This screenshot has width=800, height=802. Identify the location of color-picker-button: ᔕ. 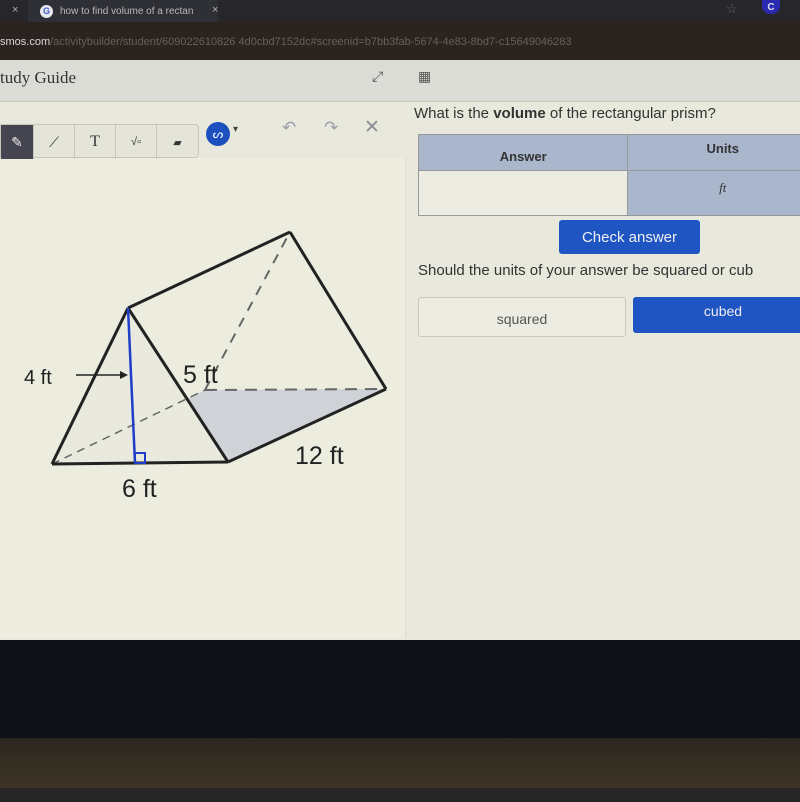
(218, 134).